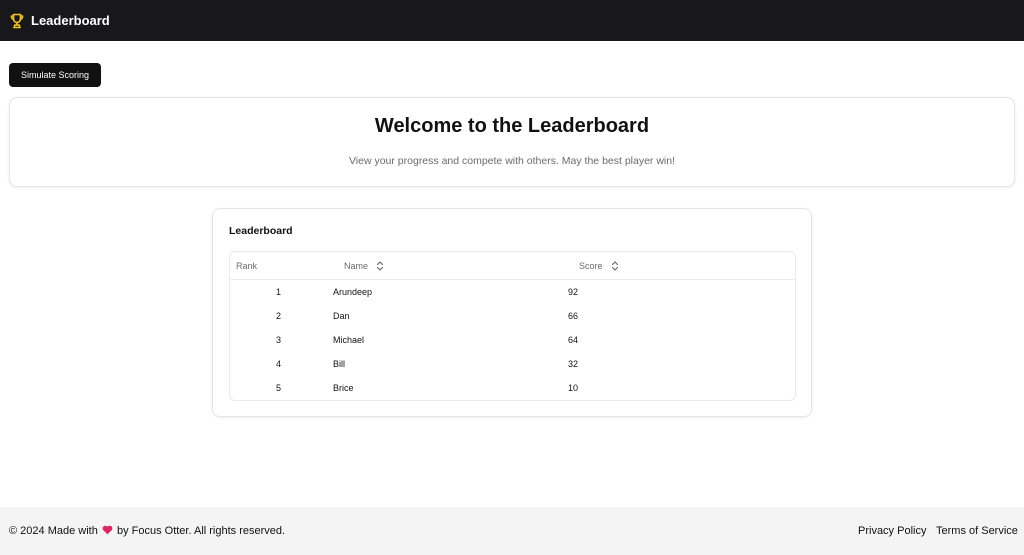 The image size is (1024, 555). I want to click on name-cell: Dan, so click(341, 316).